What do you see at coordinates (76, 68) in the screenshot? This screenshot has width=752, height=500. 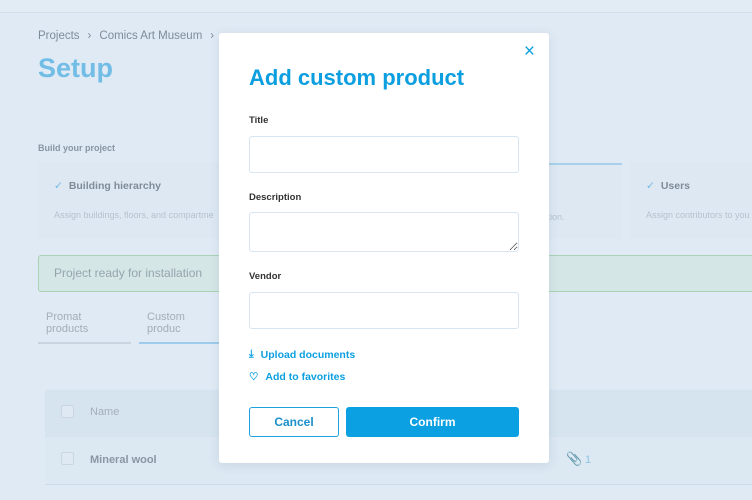 I see `page-title: Setup` at bounding box center [76, 68].